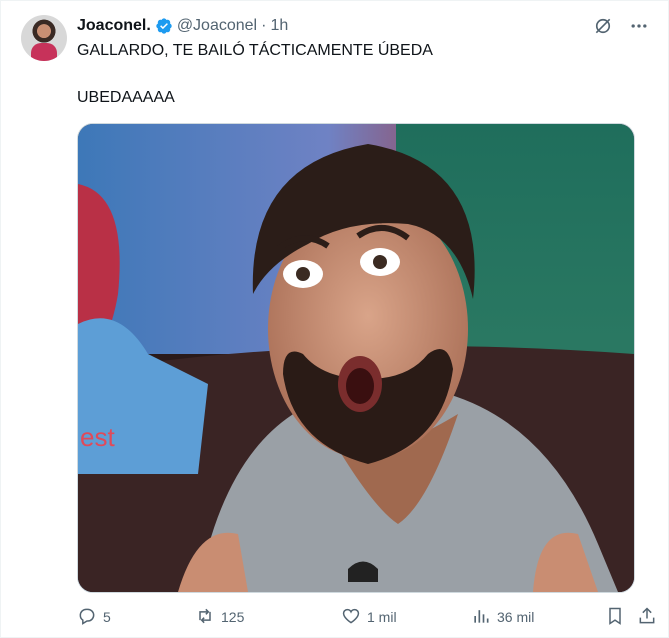 The height and width of the screenshot is (638, 669). What do you see at coordinates (233, 617) in the screenshot?
I see `repost-count: 125` at bounding box center [233, 617].